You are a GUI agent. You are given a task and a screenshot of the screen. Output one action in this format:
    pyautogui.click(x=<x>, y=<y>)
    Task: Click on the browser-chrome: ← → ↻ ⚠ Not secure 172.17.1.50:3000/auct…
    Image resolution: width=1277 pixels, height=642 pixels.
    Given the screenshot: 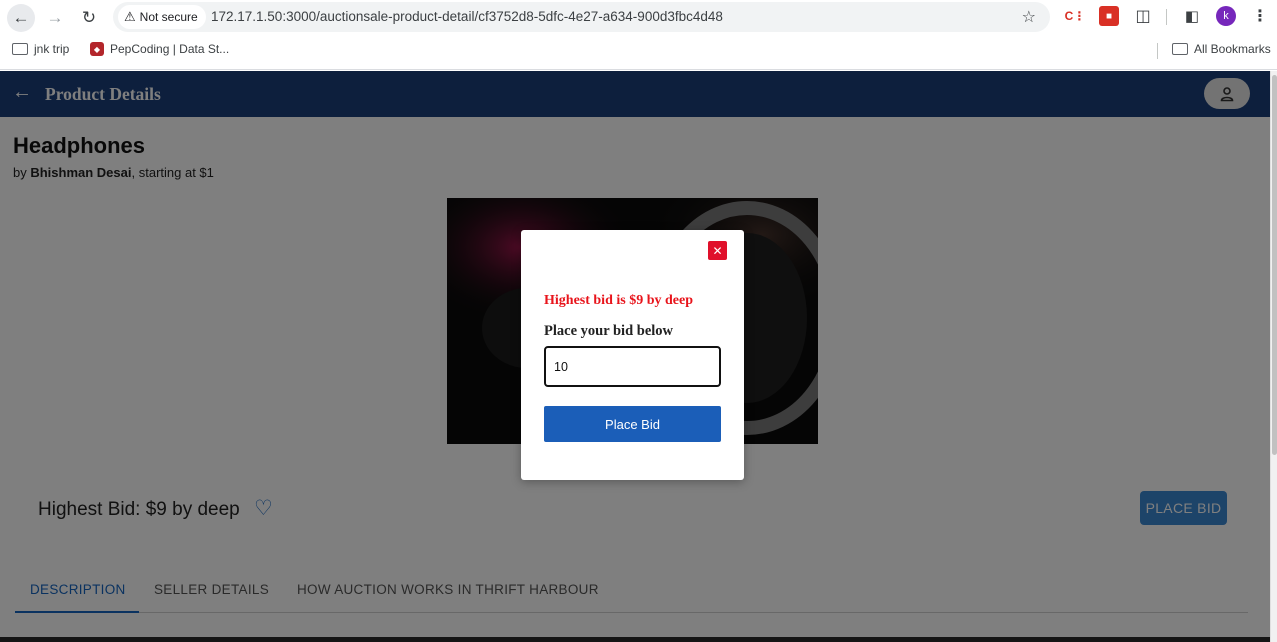 What is the action you would take?
    pyautogui.click(x=638, y=35)
    